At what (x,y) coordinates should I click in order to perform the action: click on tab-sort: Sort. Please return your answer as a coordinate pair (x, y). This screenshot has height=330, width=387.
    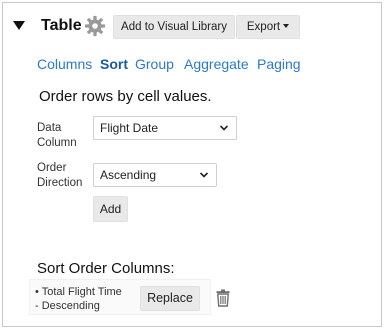
    Looking at the image, I should click on (114, 64).